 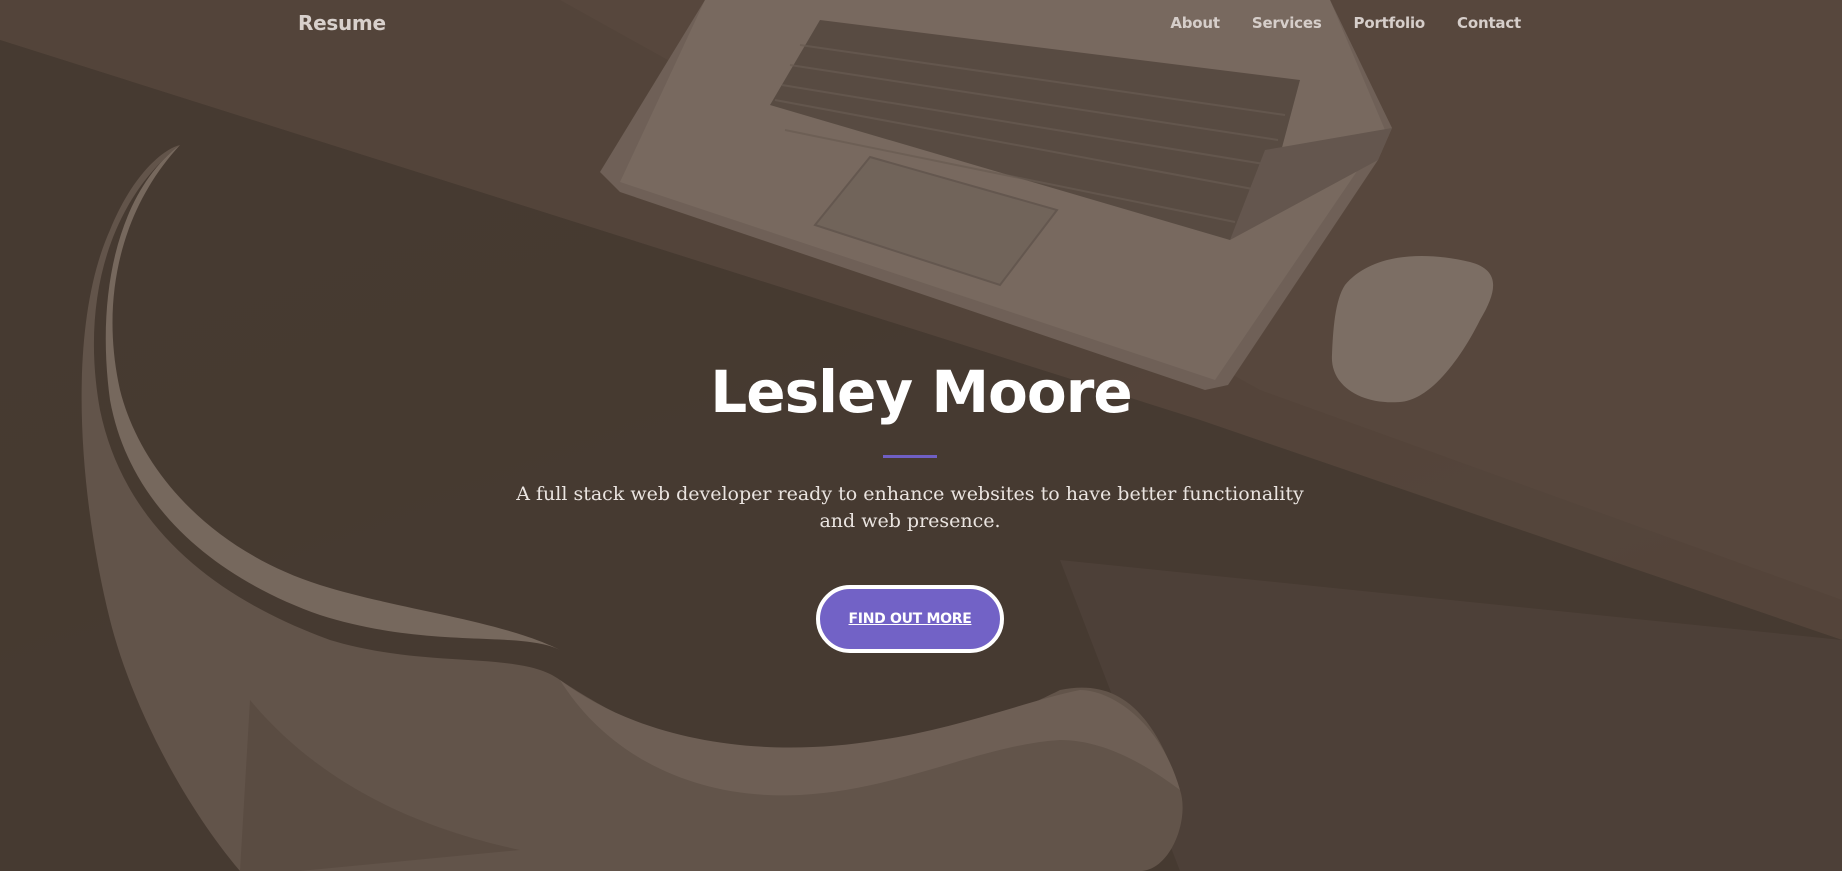 I want to click on nav-link-portfolio: Portfolio, so click(x=1390, y=23).